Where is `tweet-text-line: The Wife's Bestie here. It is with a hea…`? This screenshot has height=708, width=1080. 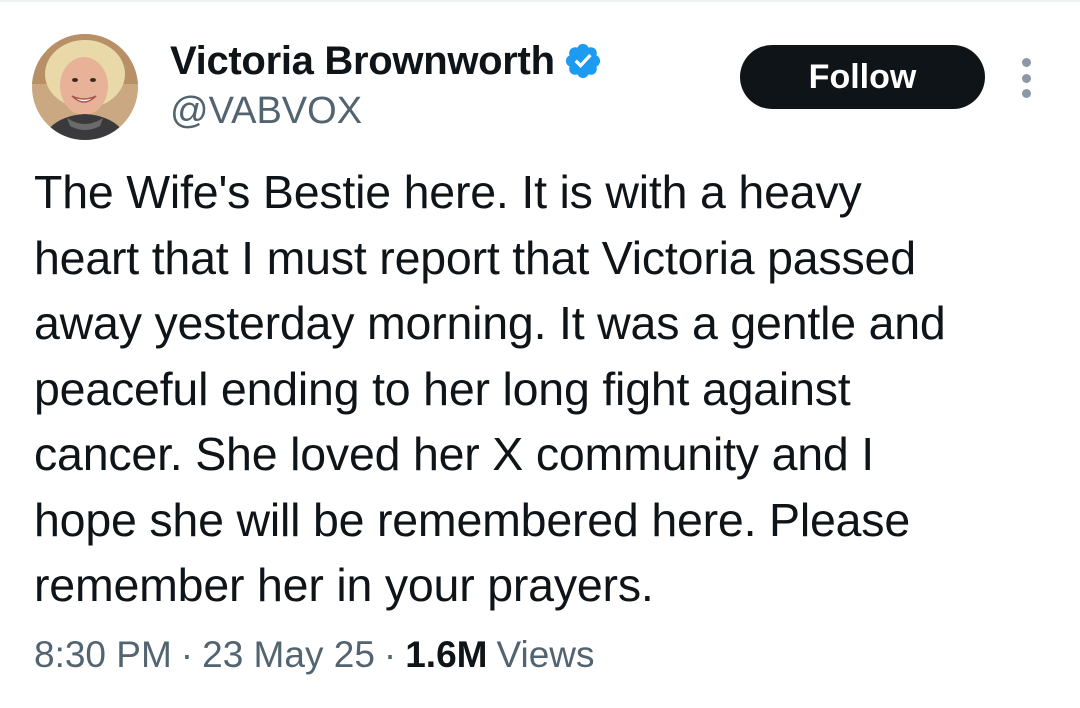 tweet-text-line: The Wife's Bestie here. It is with a hea… is located at coordinates (448, 192).